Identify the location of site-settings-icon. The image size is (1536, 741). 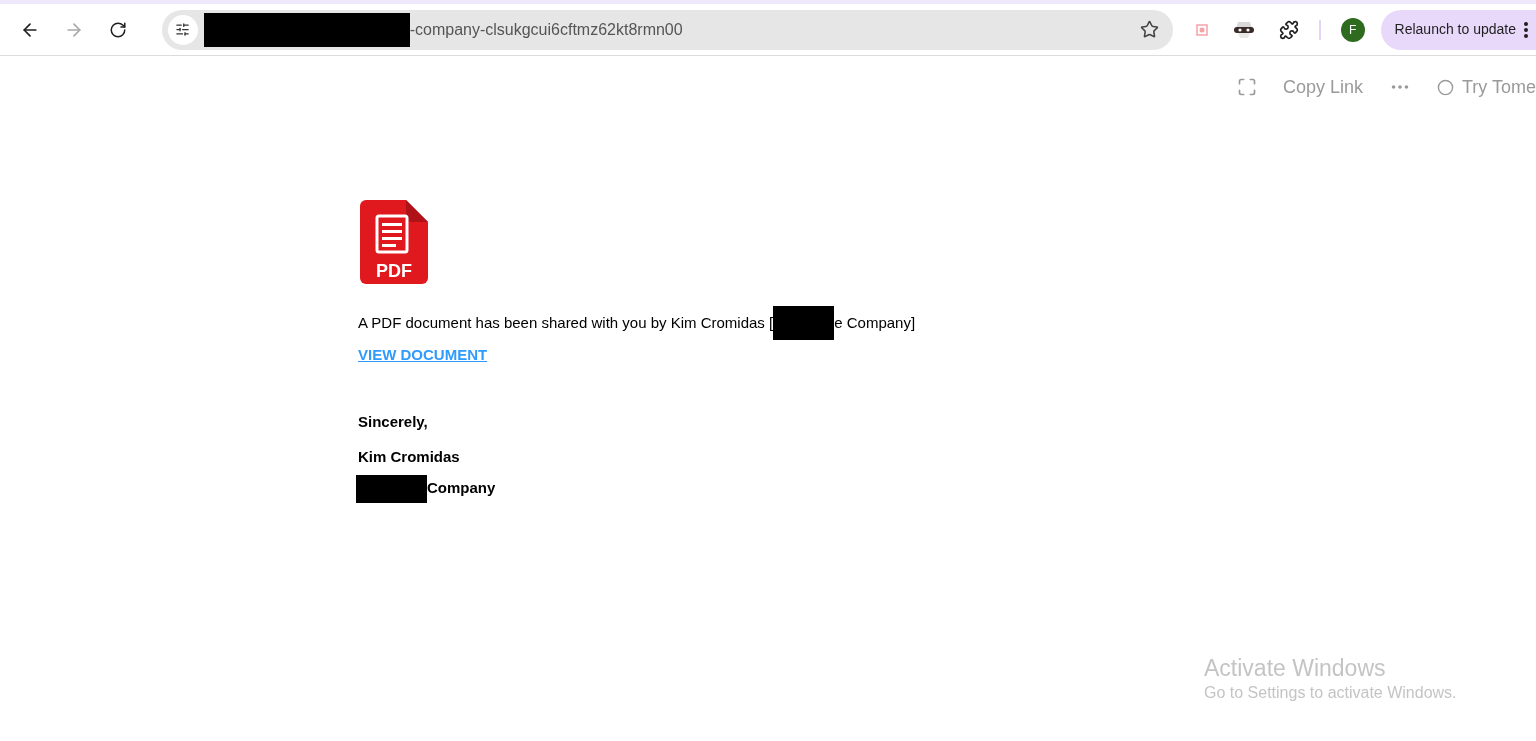
(182, 29).